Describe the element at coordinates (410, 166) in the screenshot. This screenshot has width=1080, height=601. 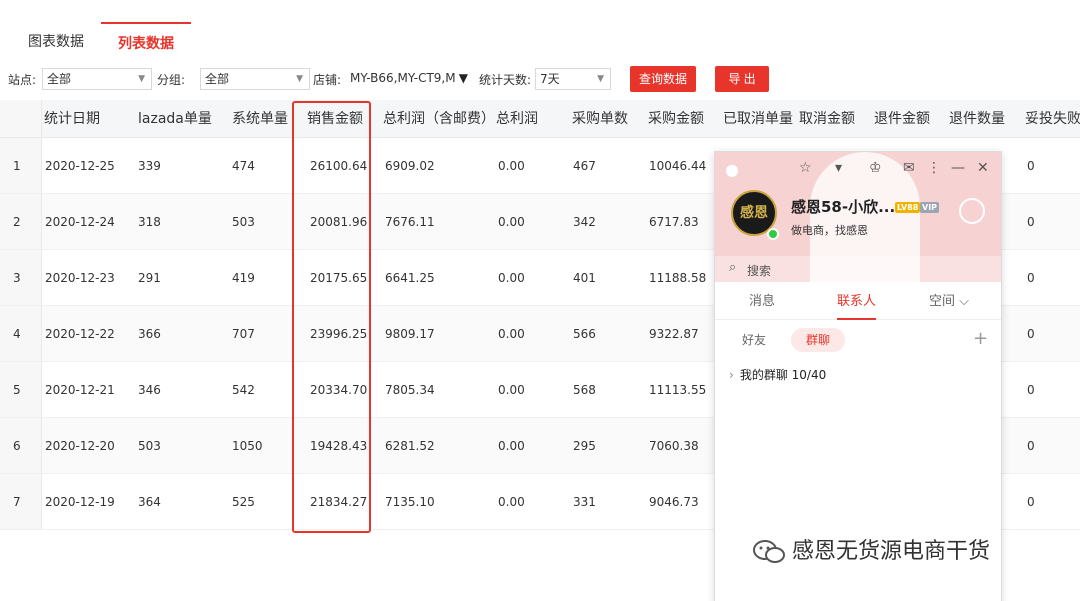
I see `cell-profit-shipping: 6909.02` at that location.